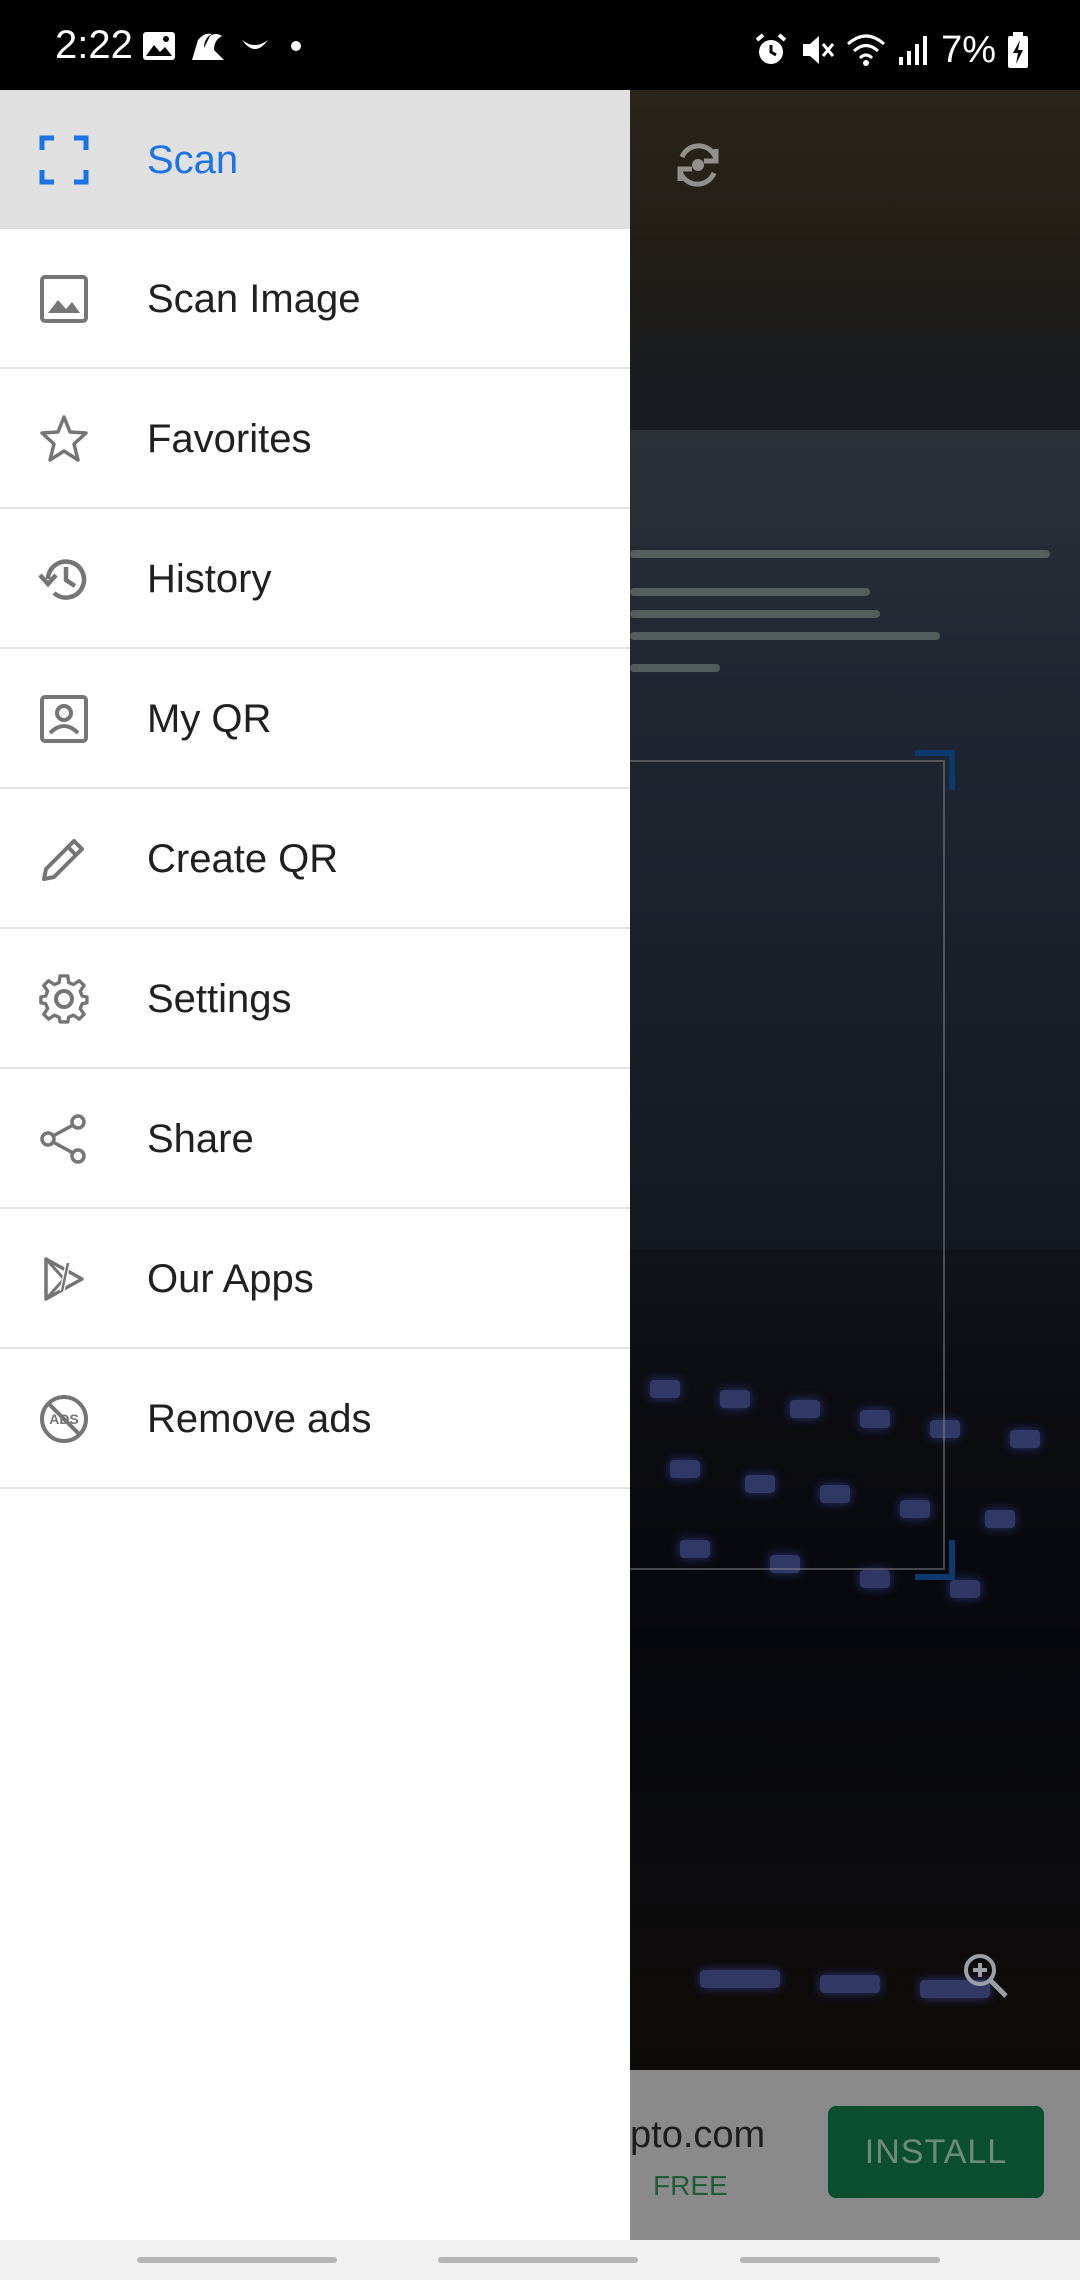 This screenshot has height=2280, width=1080. I want to click on image-icon, so click(64, 299).